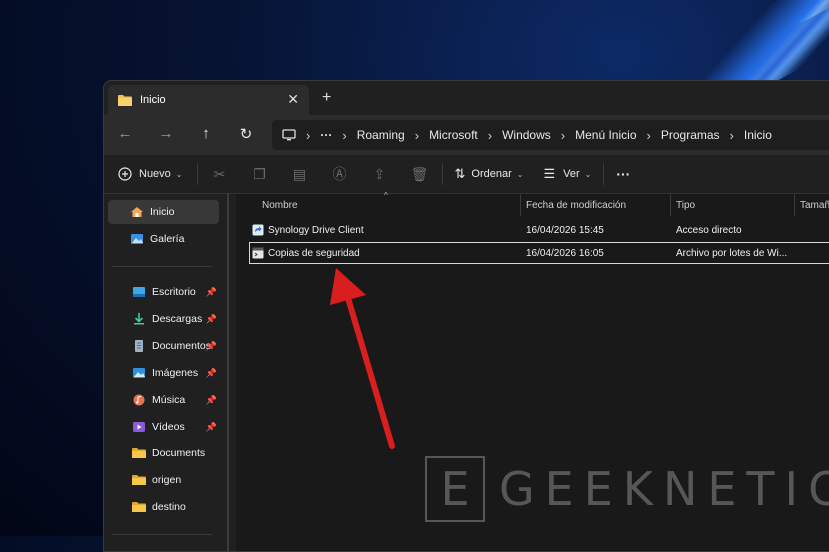 The height and width of the screenshot is (552, 829). I want to click on geeknetic-watermark: E GEEKNETIC, so click(627, 489).